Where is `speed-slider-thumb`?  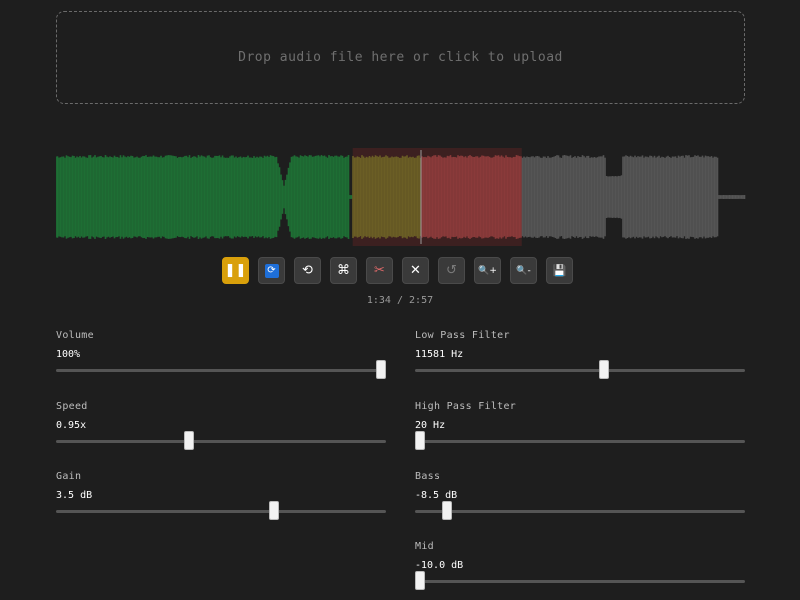 speed-slider-thumb is located at coordinates (189, 440).